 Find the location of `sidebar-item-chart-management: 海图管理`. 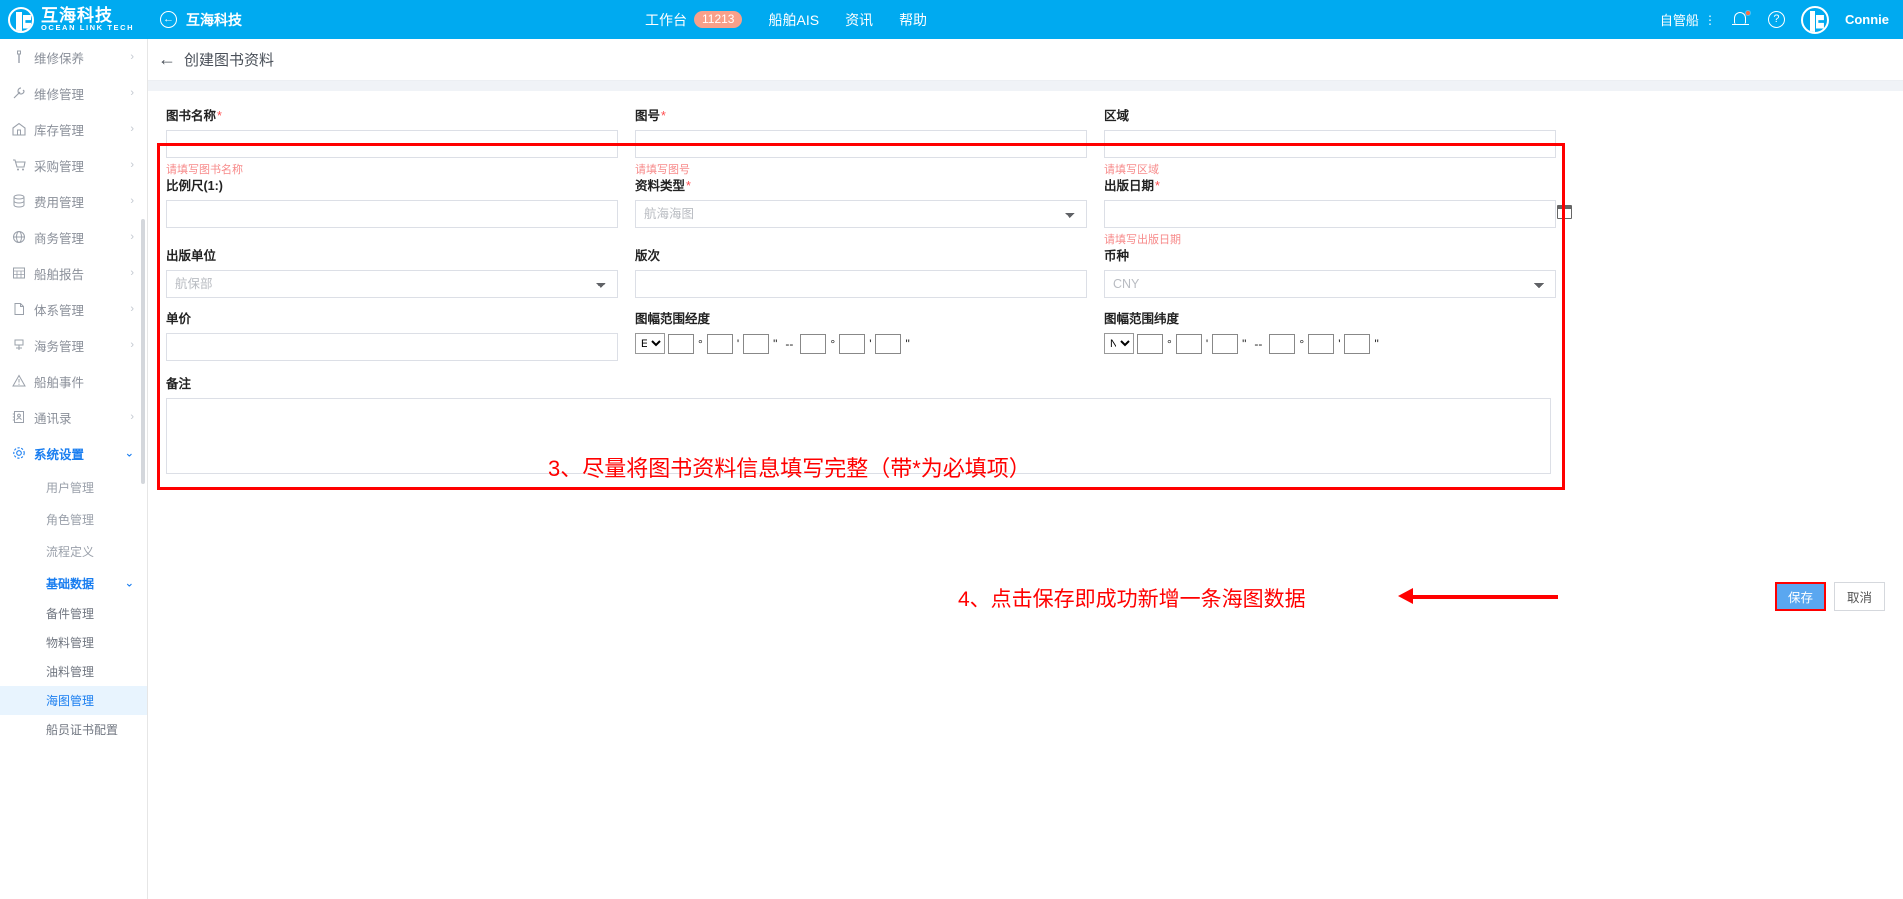

sidebar-item-chart-management: 海图管理 is located at coordinates (73, 700).